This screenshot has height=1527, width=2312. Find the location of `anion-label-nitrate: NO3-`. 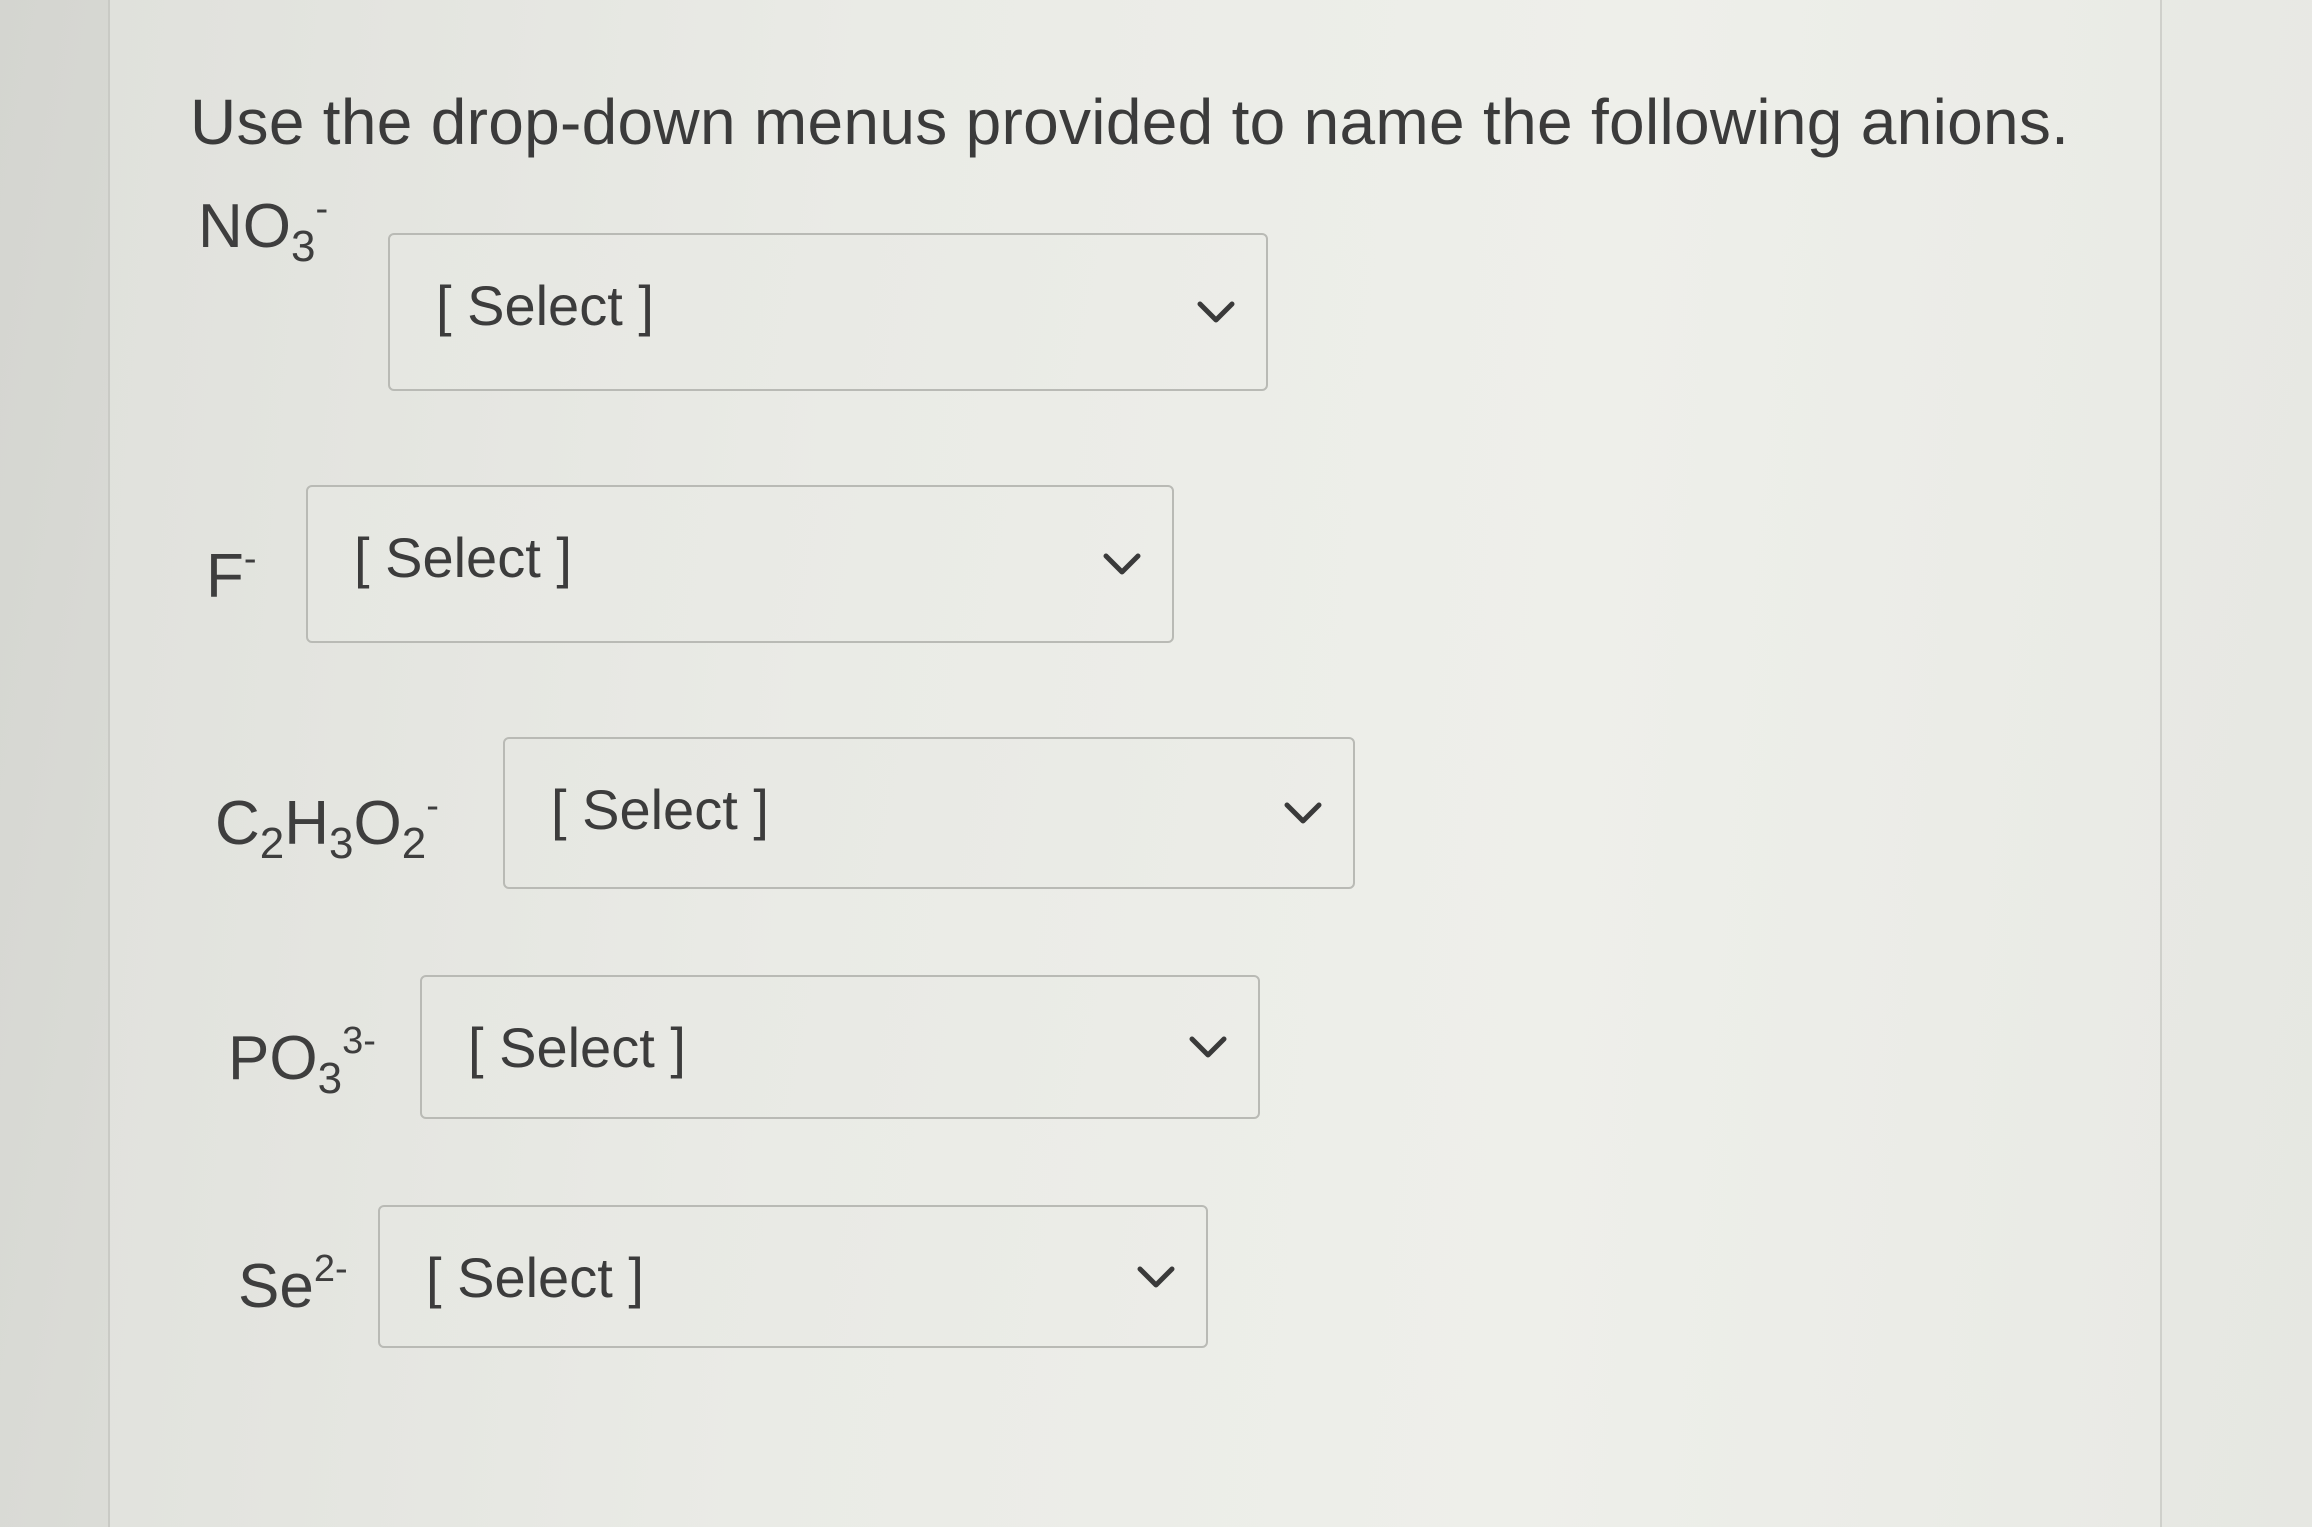

anion-label-nitrate: NO3- is located at coordinates (263, 229).